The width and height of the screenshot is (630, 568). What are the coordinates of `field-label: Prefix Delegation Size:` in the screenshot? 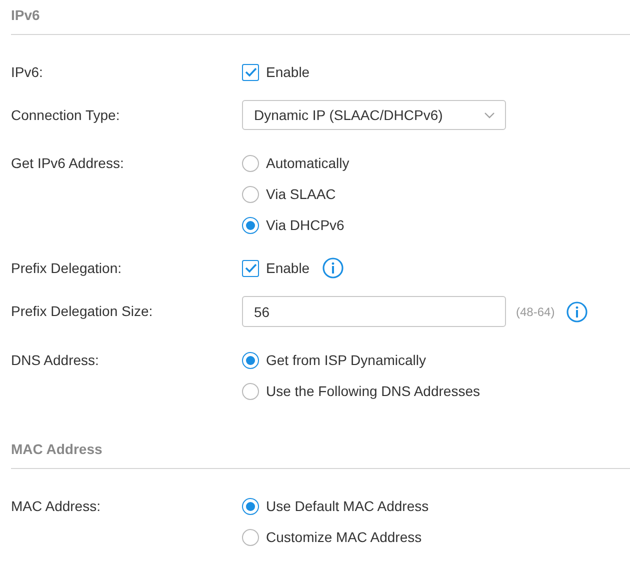 It's located at (82, 311).